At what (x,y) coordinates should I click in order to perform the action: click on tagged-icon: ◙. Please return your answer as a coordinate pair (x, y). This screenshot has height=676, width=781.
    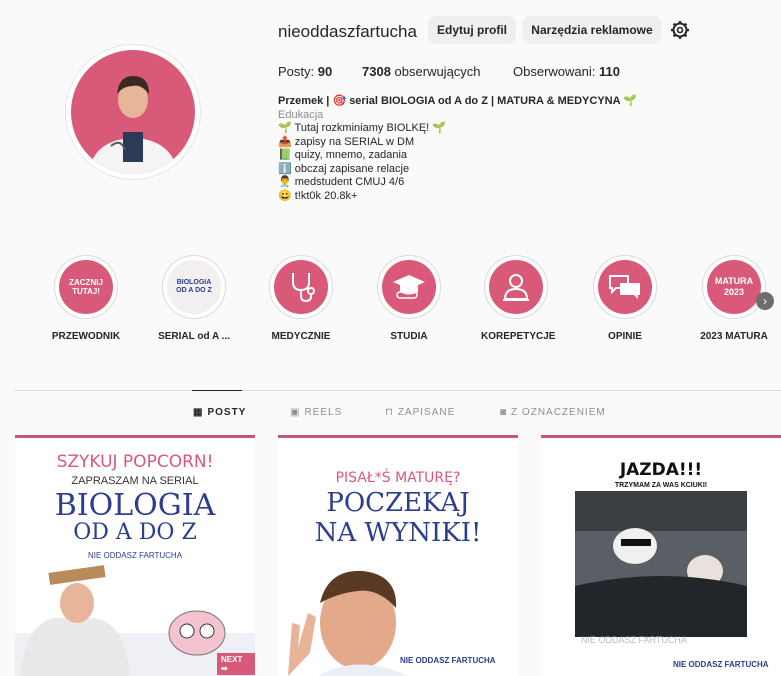
    Looking at the image, I should click on (504, 412).